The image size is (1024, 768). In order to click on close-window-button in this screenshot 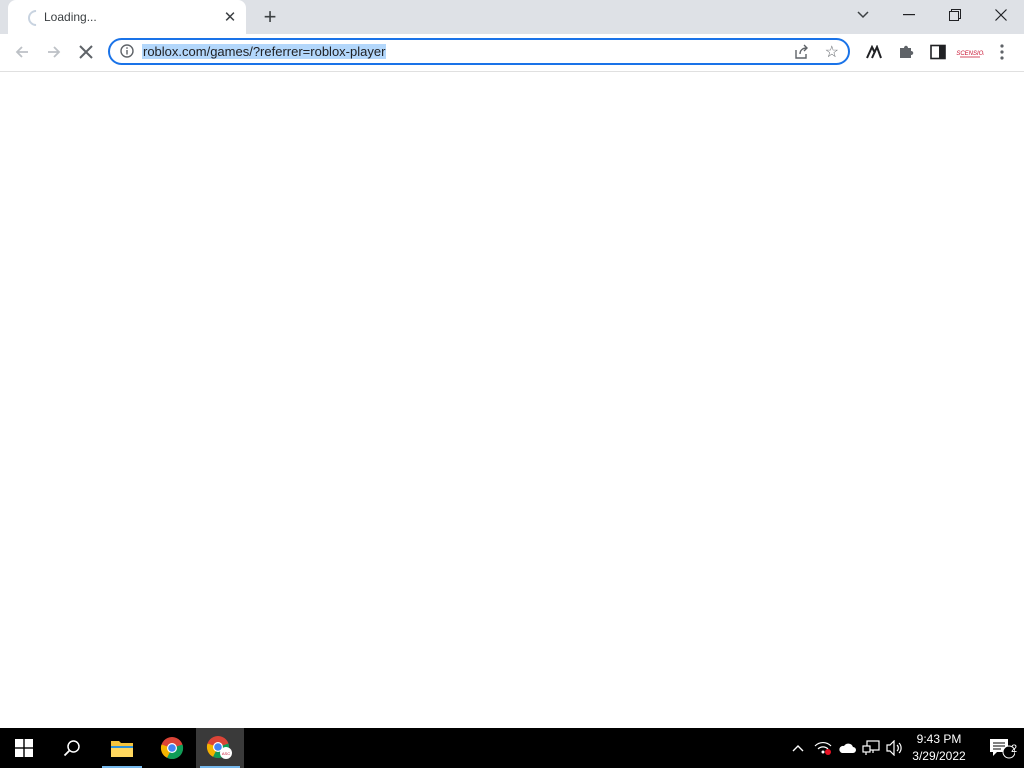, I will do `click(1001, 15)`.